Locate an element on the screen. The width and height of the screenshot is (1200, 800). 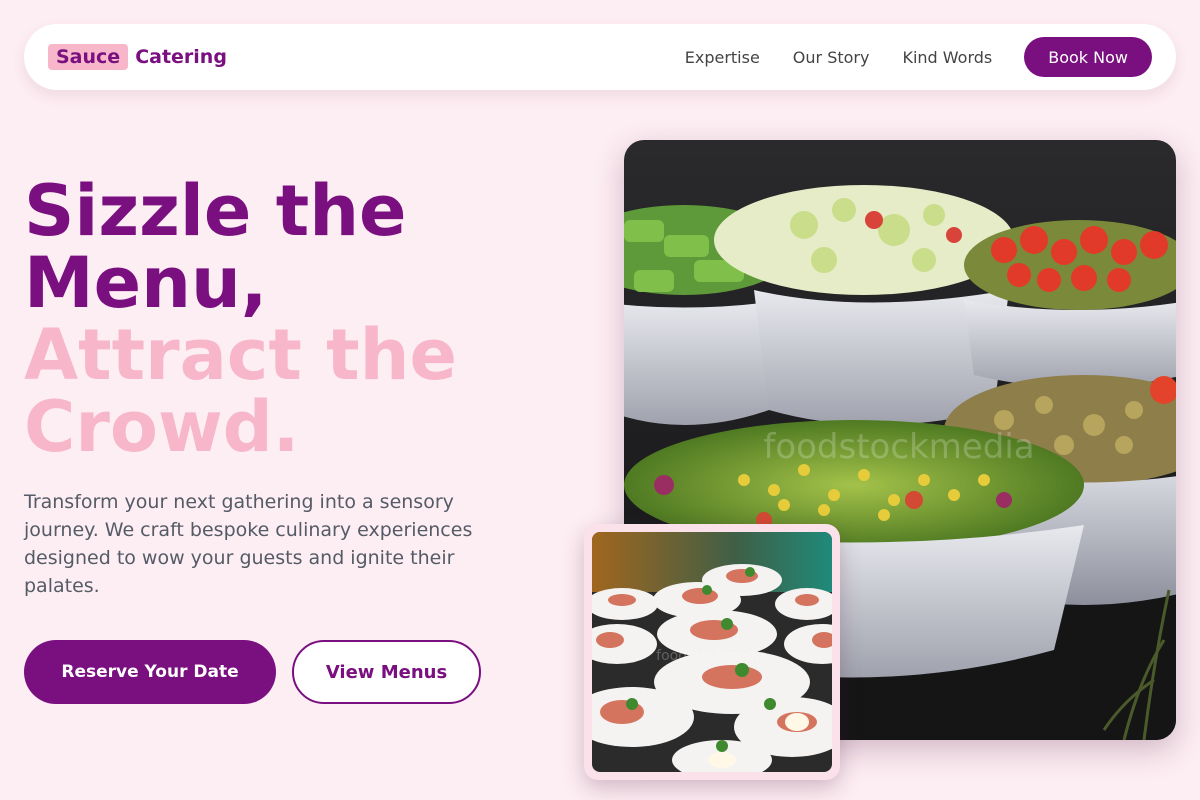
logo-mark: Sauce is located at coordinates (88, 57).